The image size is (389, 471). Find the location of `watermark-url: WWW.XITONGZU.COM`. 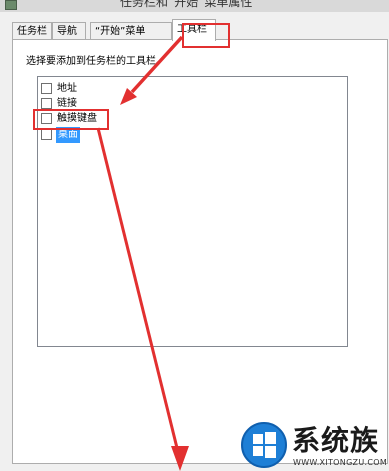

watermark-url: WWW.XITONGZU.COM is located at coordinates (340, 462).